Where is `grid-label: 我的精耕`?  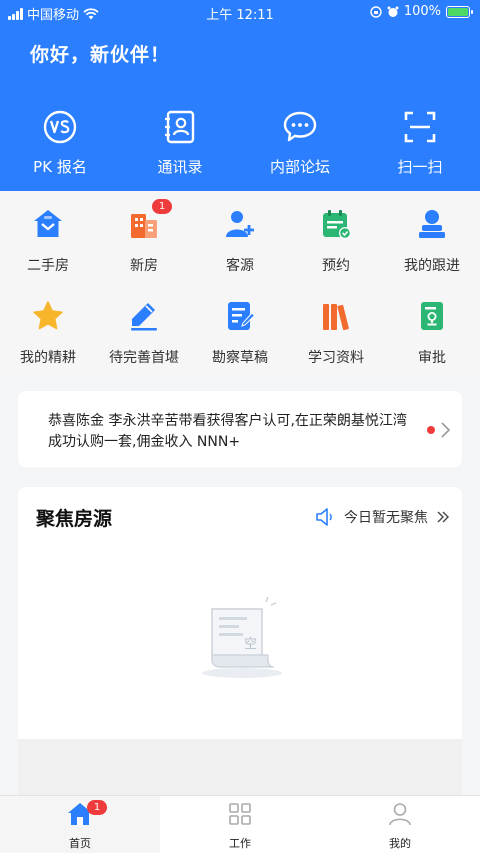 grid-label: 我的精耕 is located at coordinates (48, 358).